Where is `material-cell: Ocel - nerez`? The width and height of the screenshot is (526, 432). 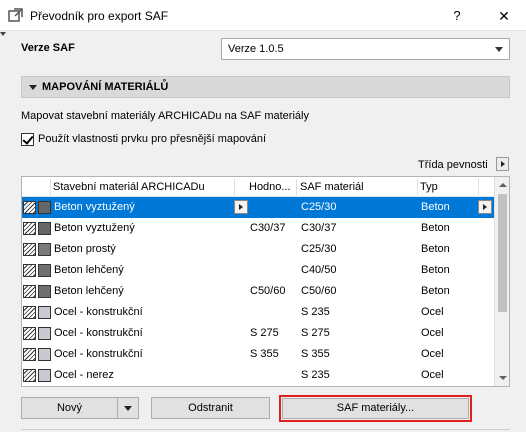 material-cell: Ocel - nerez is located at coordinates (84, 375).